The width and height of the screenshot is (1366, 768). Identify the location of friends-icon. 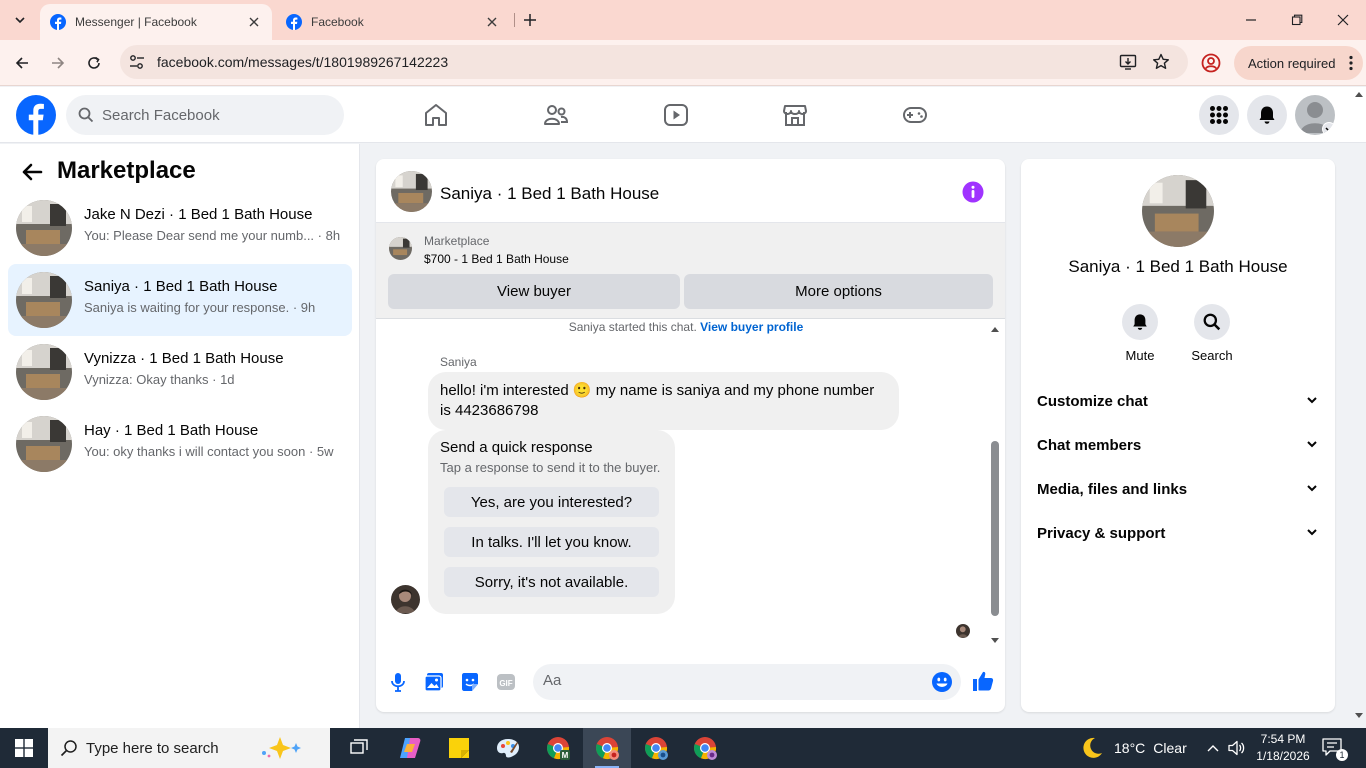
(556, 115).